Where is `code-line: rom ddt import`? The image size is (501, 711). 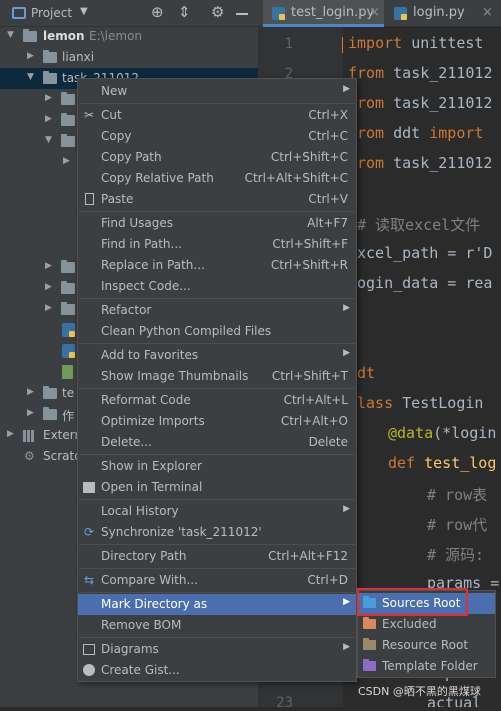
code-line: rom ddt import is located at coordinates (420, 133).